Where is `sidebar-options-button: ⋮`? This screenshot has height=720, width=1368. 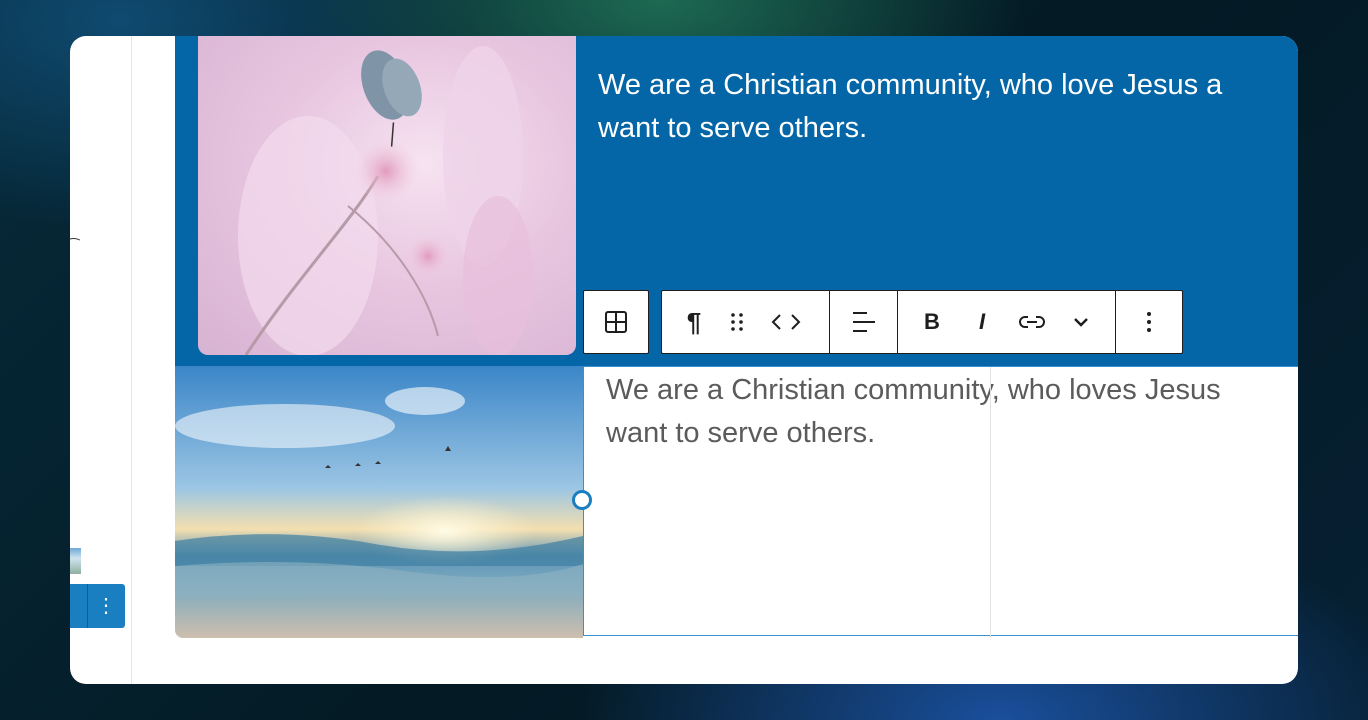
sidebar-options-button: ⋮ is located at coordinates (97, 606).